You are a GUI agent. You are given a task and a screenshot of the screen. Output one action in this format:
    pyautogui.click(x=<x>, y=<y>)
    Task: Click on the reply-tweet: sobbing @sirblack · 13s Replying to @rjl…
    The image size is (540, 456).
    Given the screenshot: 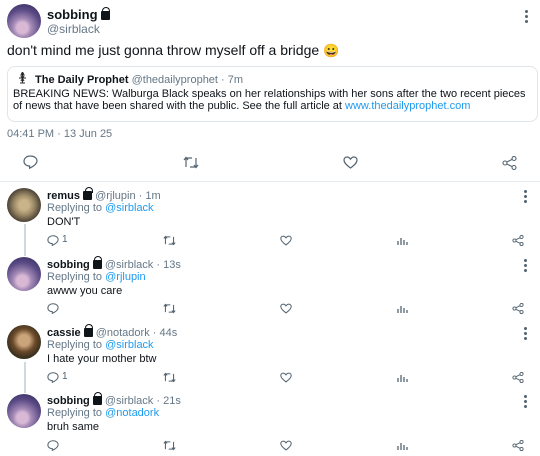 What is the action you would take?
    pyautogui.click(x=270, y=285)
    